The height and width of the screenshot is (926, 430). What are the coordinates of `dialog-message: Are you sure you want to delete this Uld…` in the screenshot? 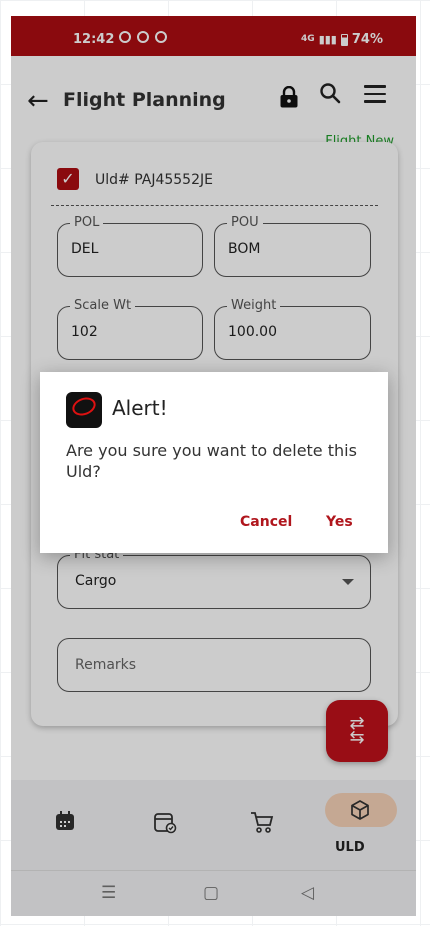 It's located at (211, 461).